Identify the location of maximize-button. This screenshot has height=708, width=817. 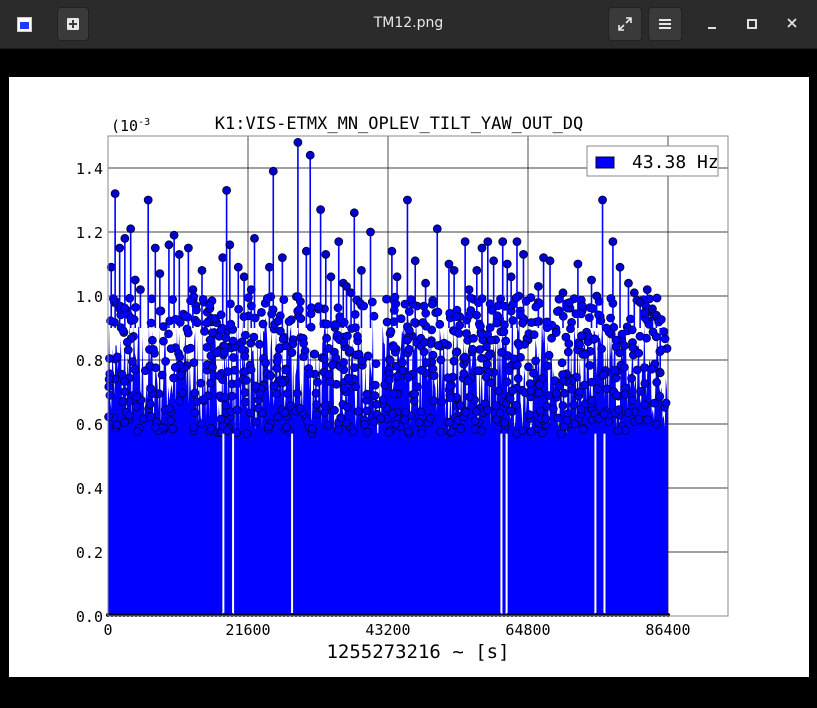
(752, 24).